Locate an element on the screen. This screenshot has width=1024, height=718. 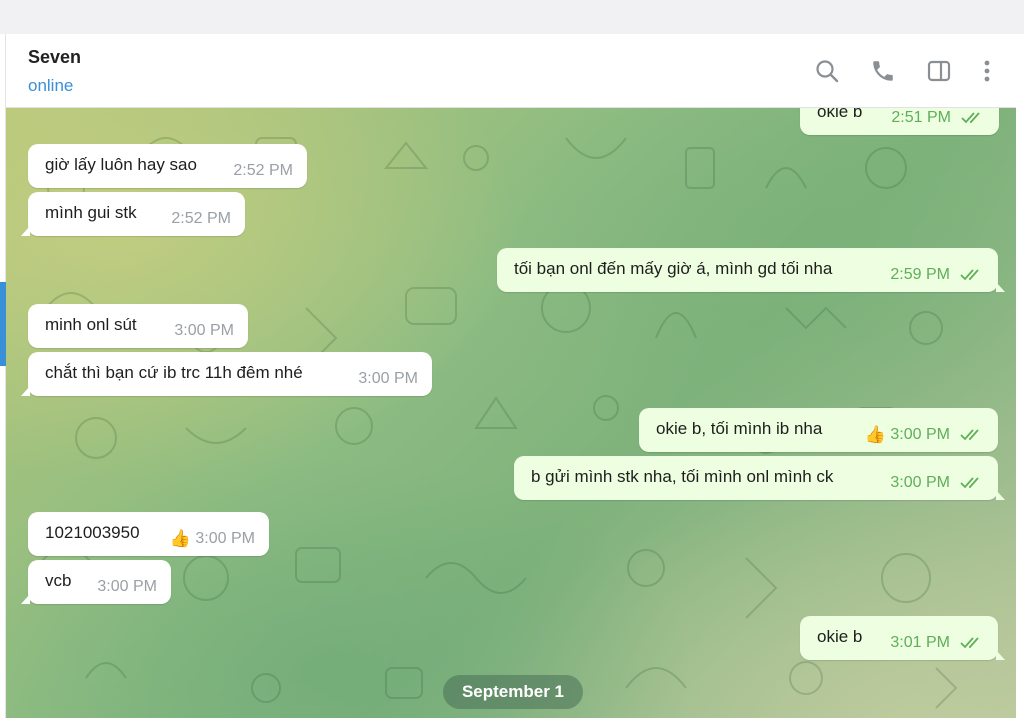
message-time: 2:59 PM is located at coordinates (920, 274).